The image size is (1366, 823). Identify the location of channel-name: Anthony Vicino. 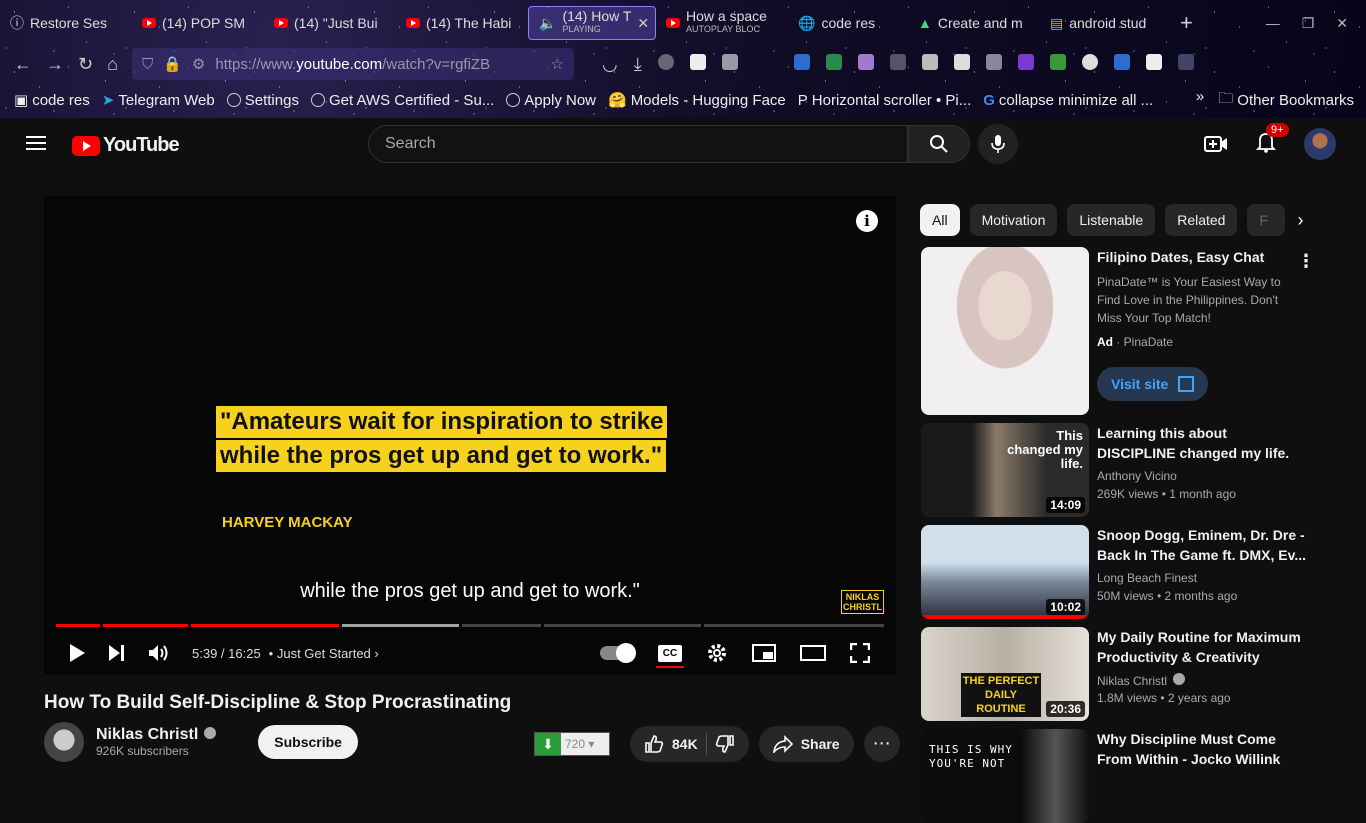
(1137, 476).